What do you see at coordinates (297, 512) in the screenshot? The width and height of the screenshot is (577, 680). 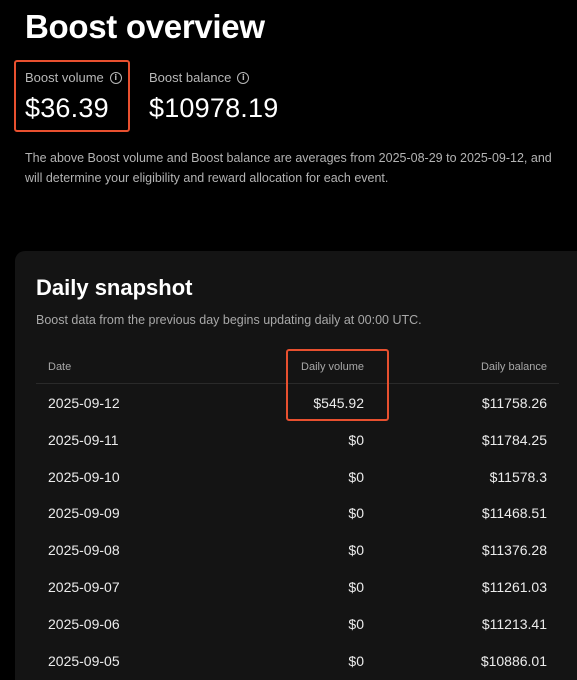 I see `table-row: 2025-09-09 $0 $11468.51` at bounding box center [297, 512].